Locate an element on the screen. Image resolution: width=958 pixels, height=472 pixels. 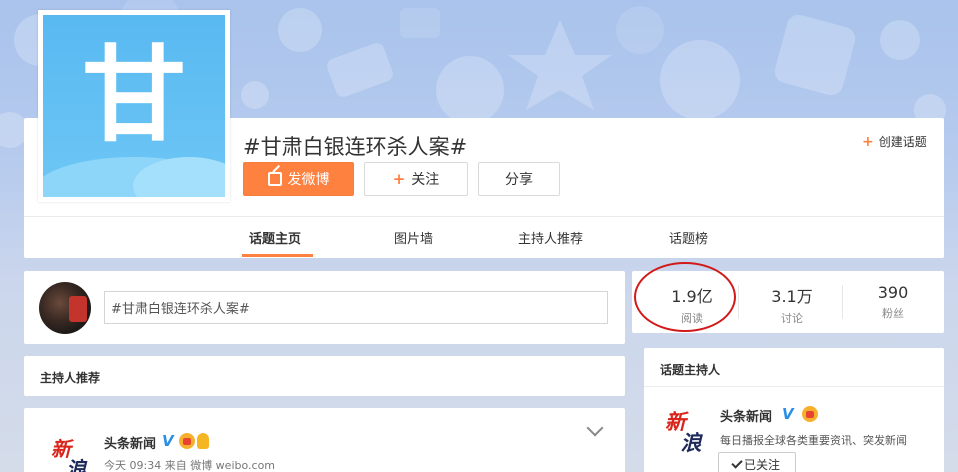
stat-discussions: 3.1万 讨论 is located at coordinates (792, 304).